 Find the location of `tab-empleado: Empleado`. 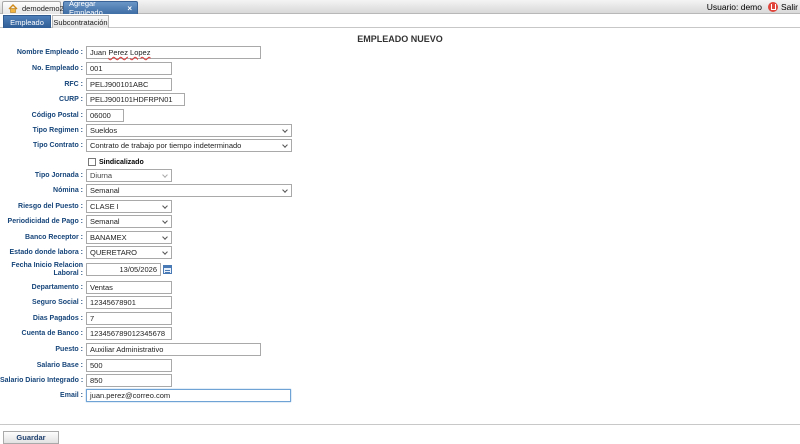

tab-empleado: Empleado is located at coordinates (27, 21).